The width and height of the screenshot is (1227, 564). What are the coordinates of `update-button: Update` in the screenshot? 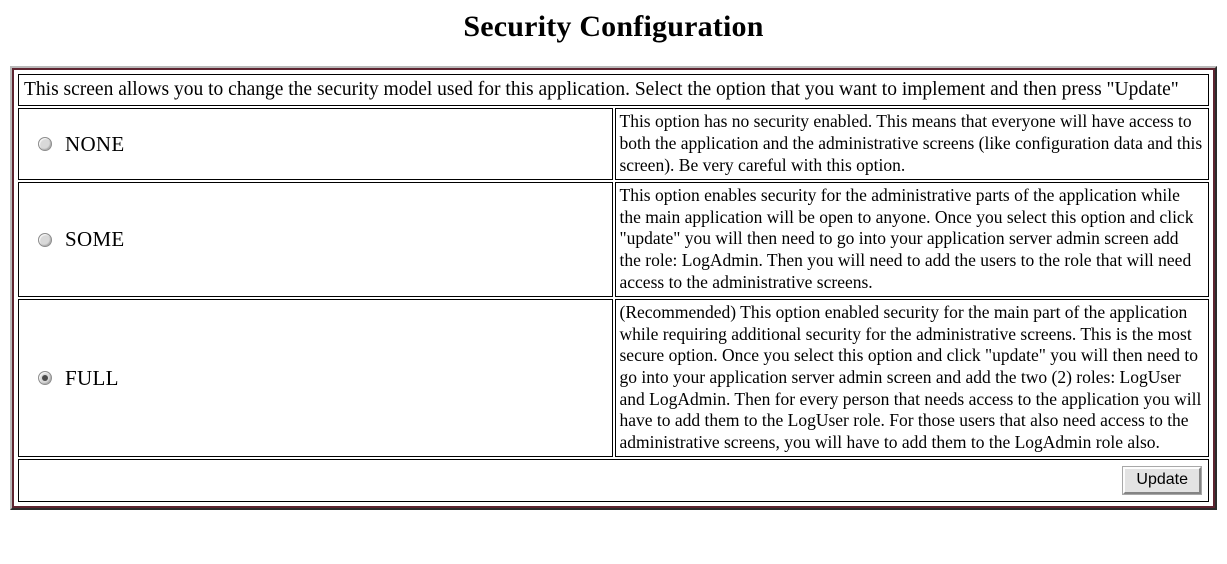 It's located at (1162, 480).